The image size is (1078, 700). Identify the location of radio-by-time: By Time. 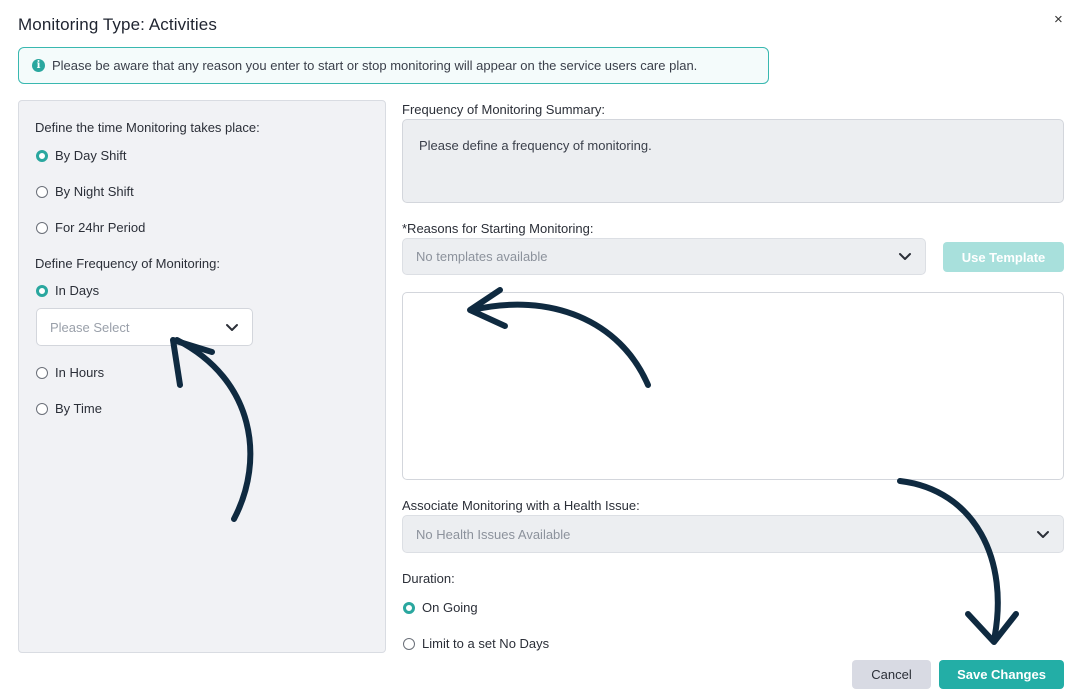
(69, 408).